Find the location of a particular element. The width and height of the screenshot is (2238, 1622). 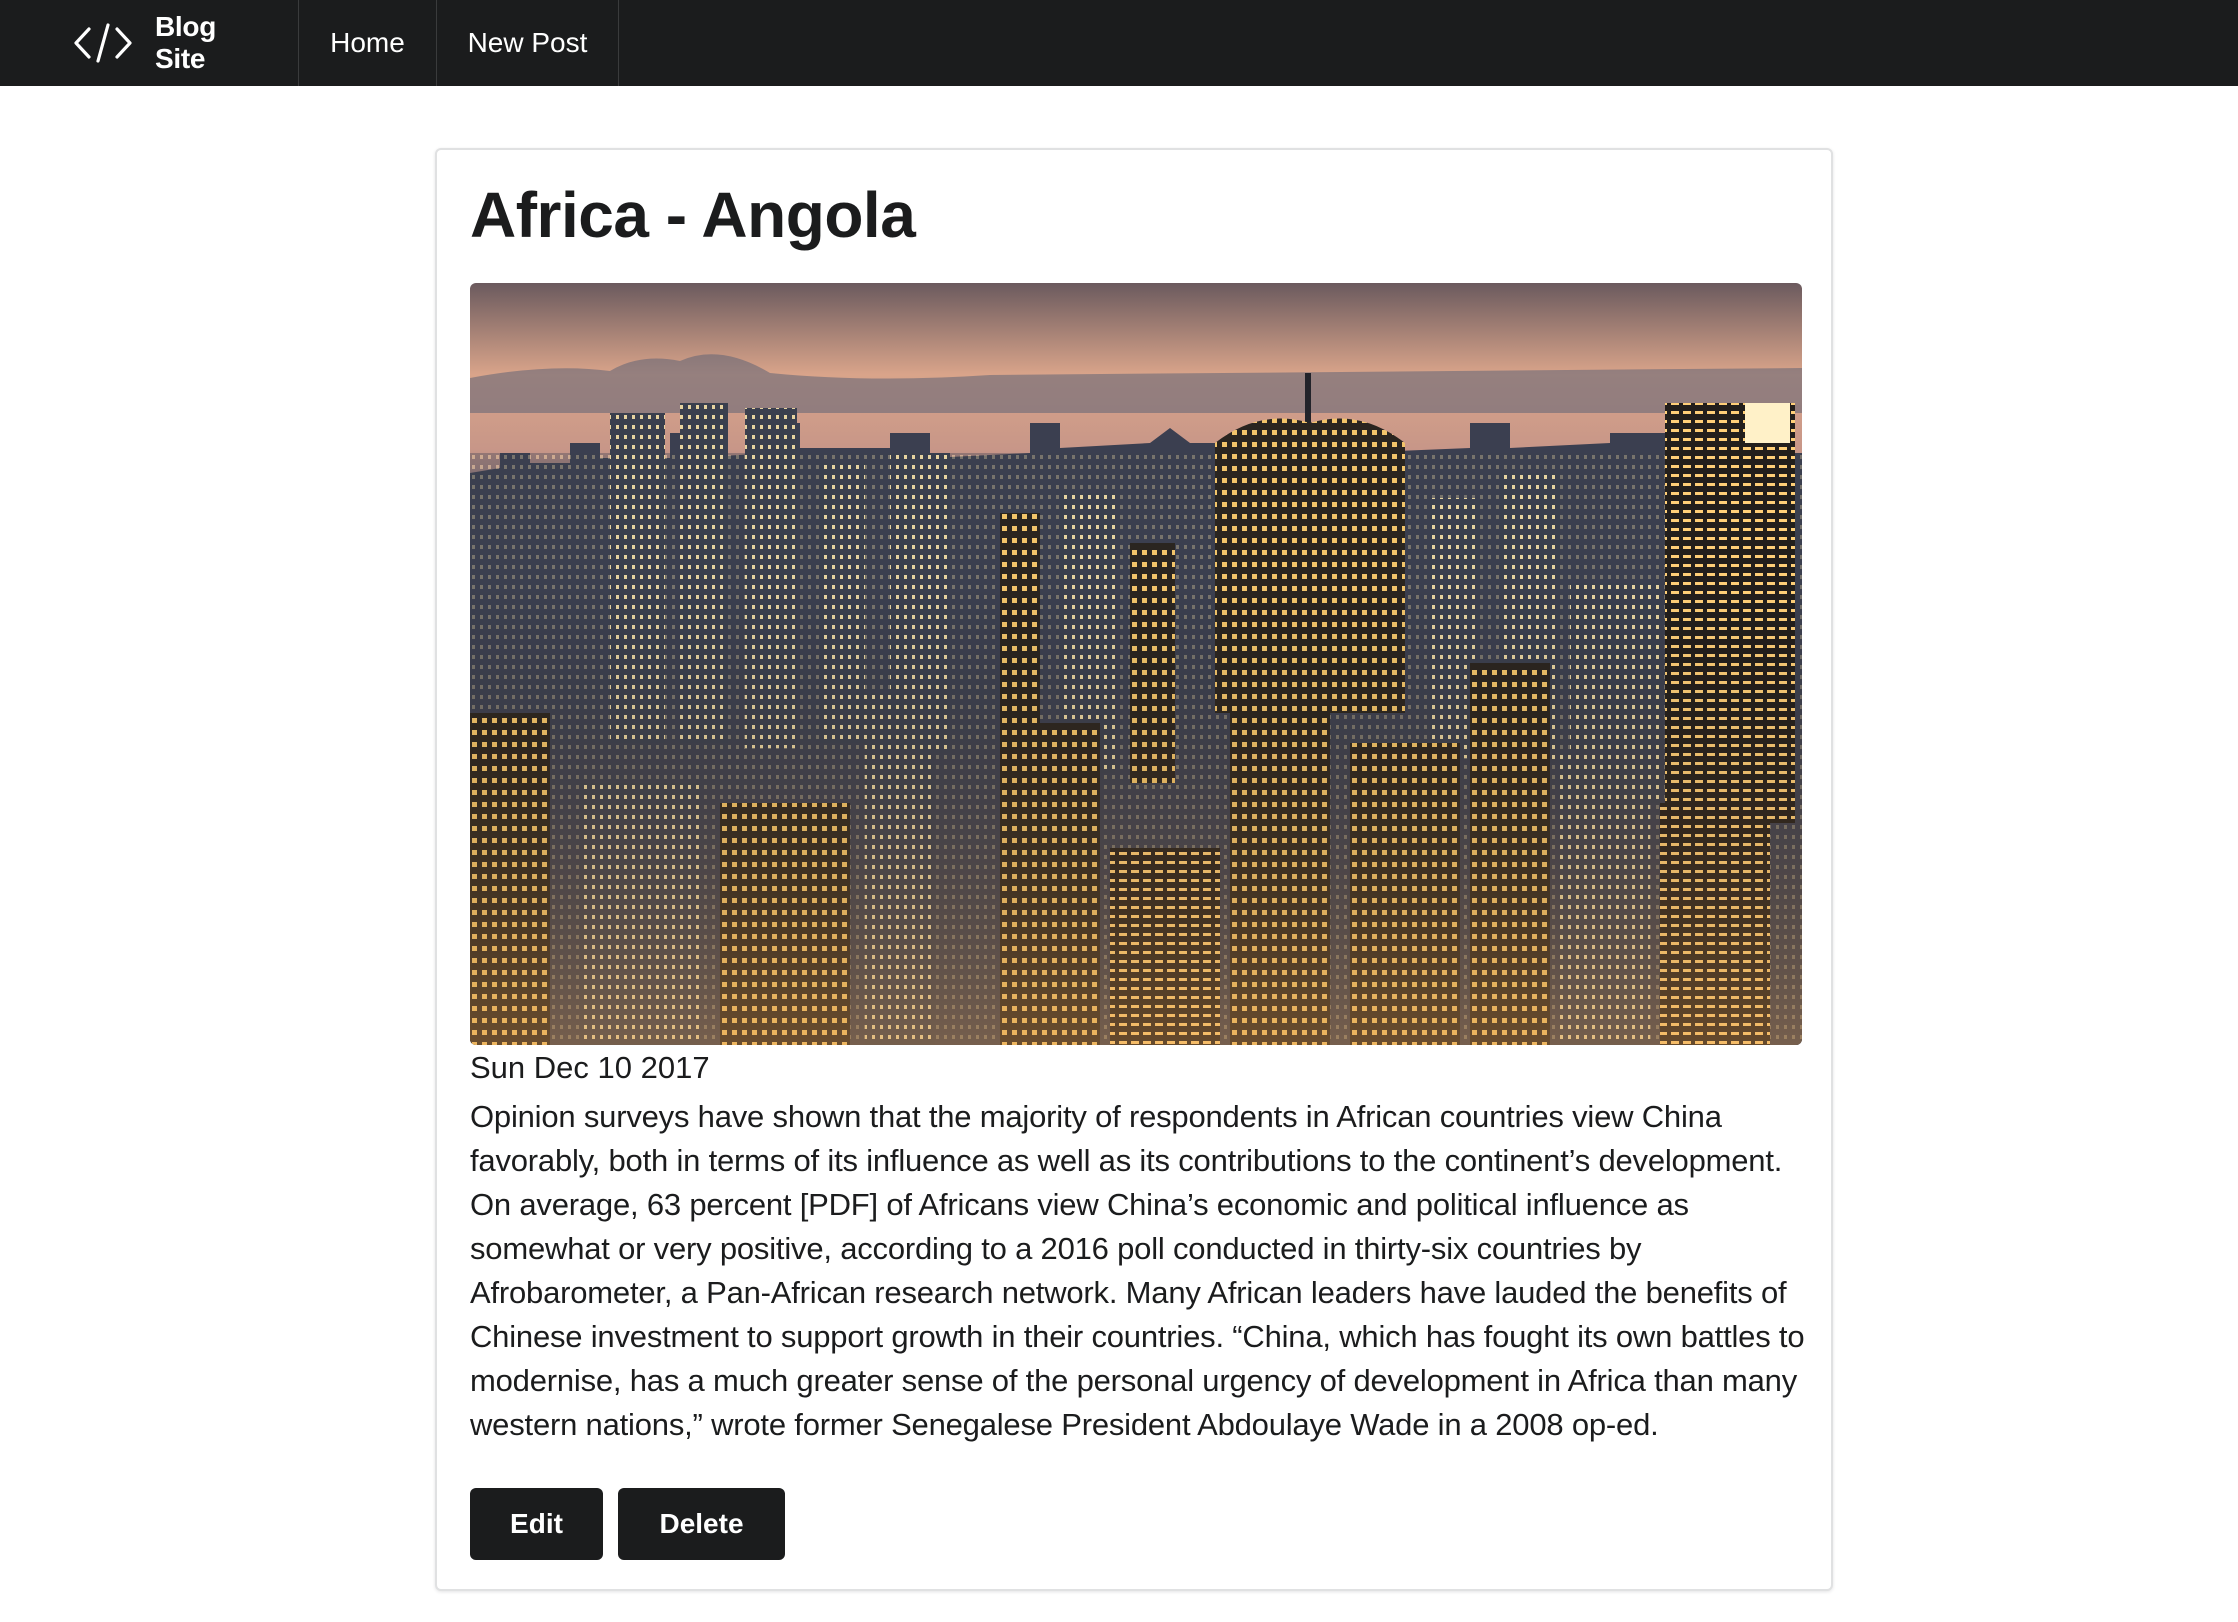

nav-home-link: Home is located at coordinates (368, 43).